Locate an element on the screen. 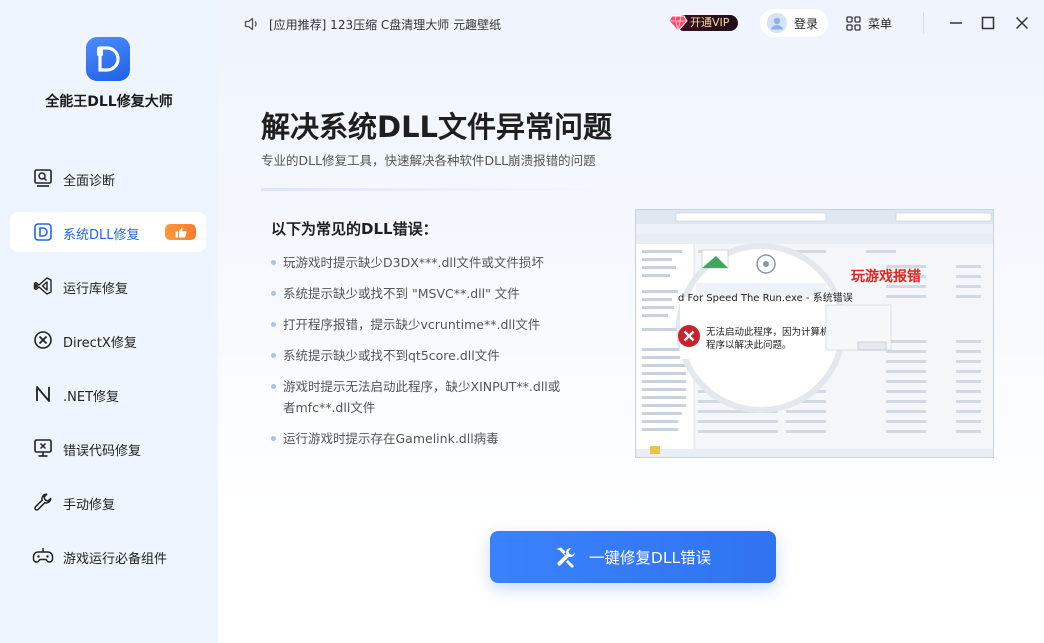  sidebar-item-label: 手动修复 is located at coordinates (89, 505).